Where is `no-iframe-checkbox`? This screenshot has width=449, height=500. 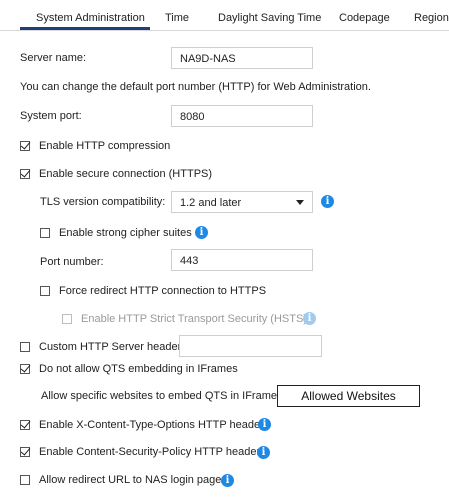 no-iframe-checkbox is located at coordinates (25, 368).